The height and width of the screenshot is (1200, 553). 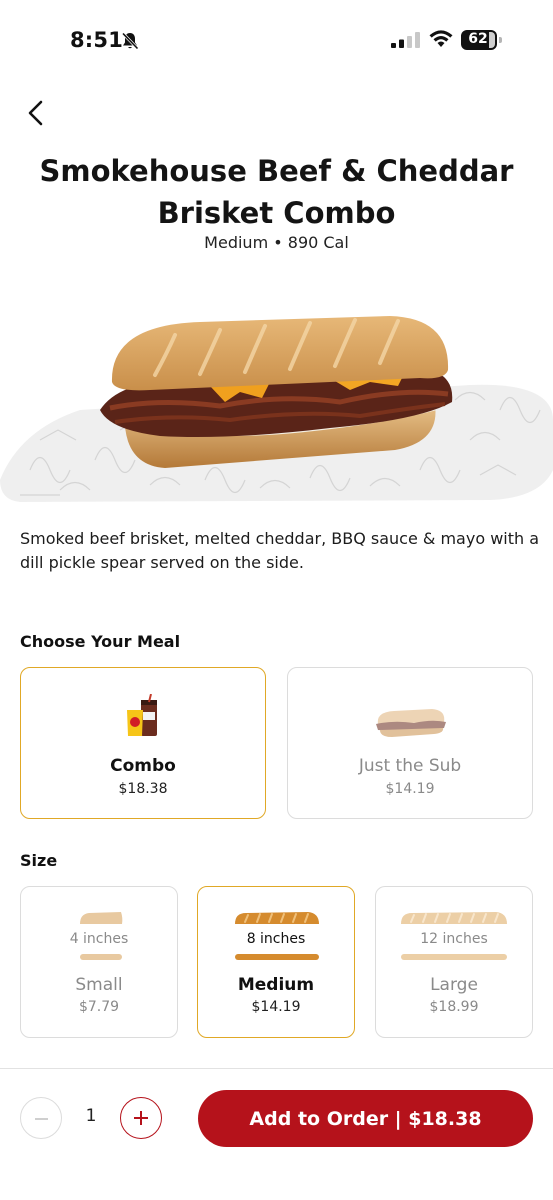 I want to click on footer-divider, so click(x=276, y=1068).